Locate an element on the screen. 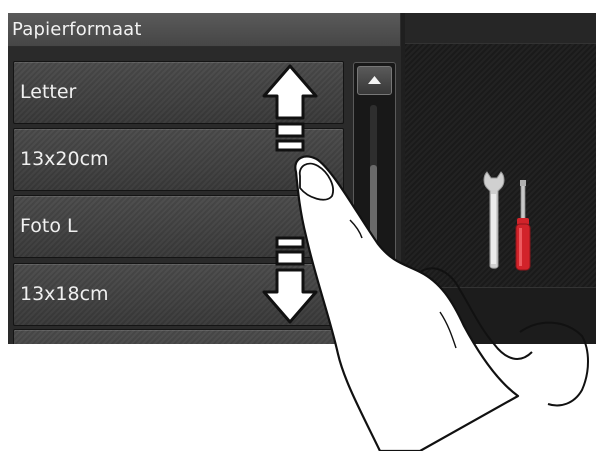  arrow-up-icon is located at coordinates (290, 108).